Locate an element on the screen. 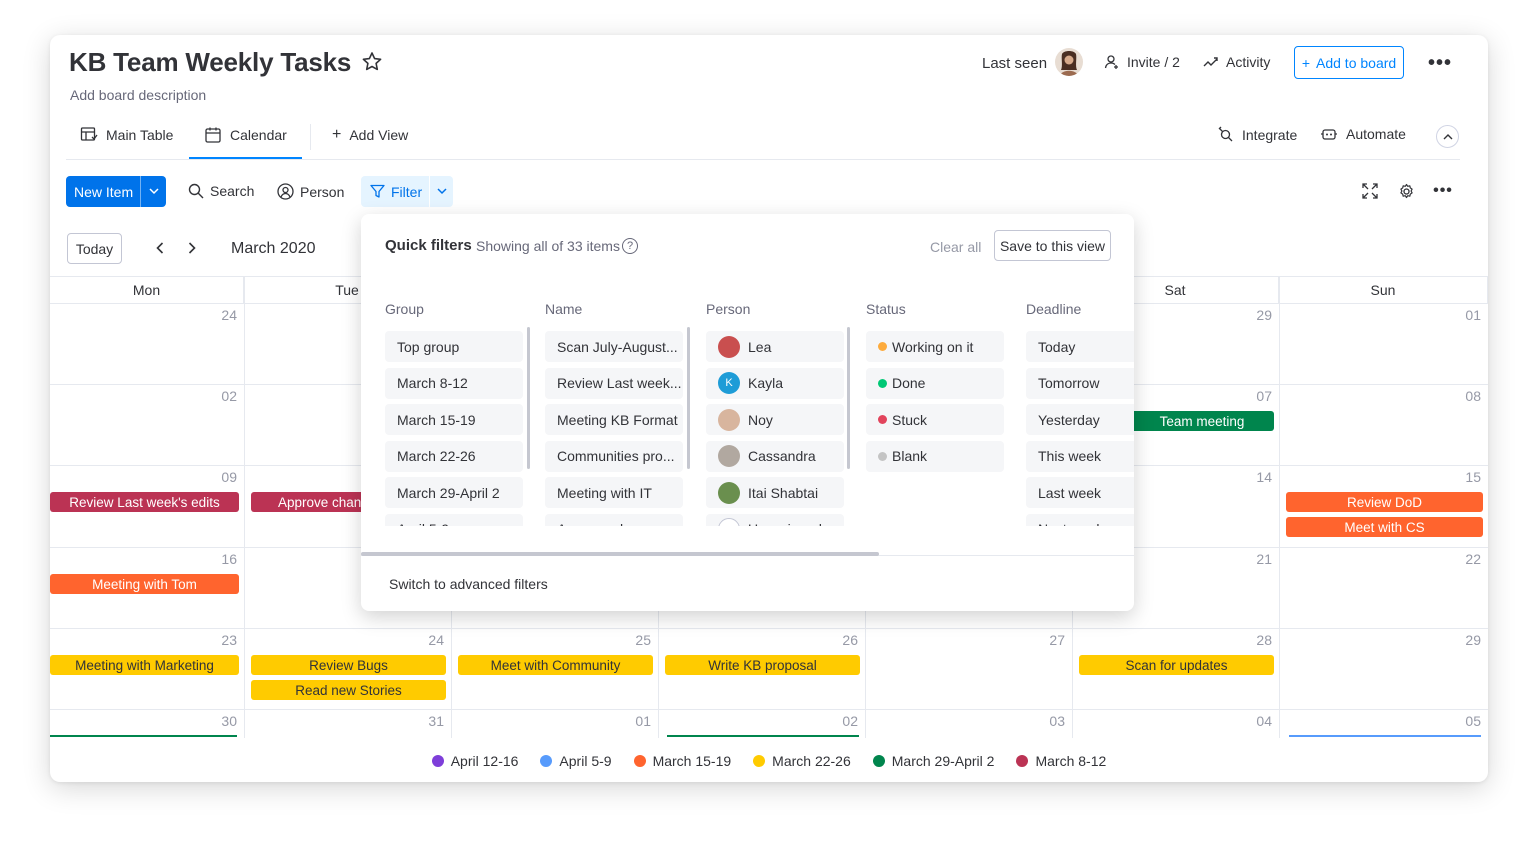 The width and height of the screenshot is (1538, 847). filter-option: Working on it is located at coordinates (935, 346).